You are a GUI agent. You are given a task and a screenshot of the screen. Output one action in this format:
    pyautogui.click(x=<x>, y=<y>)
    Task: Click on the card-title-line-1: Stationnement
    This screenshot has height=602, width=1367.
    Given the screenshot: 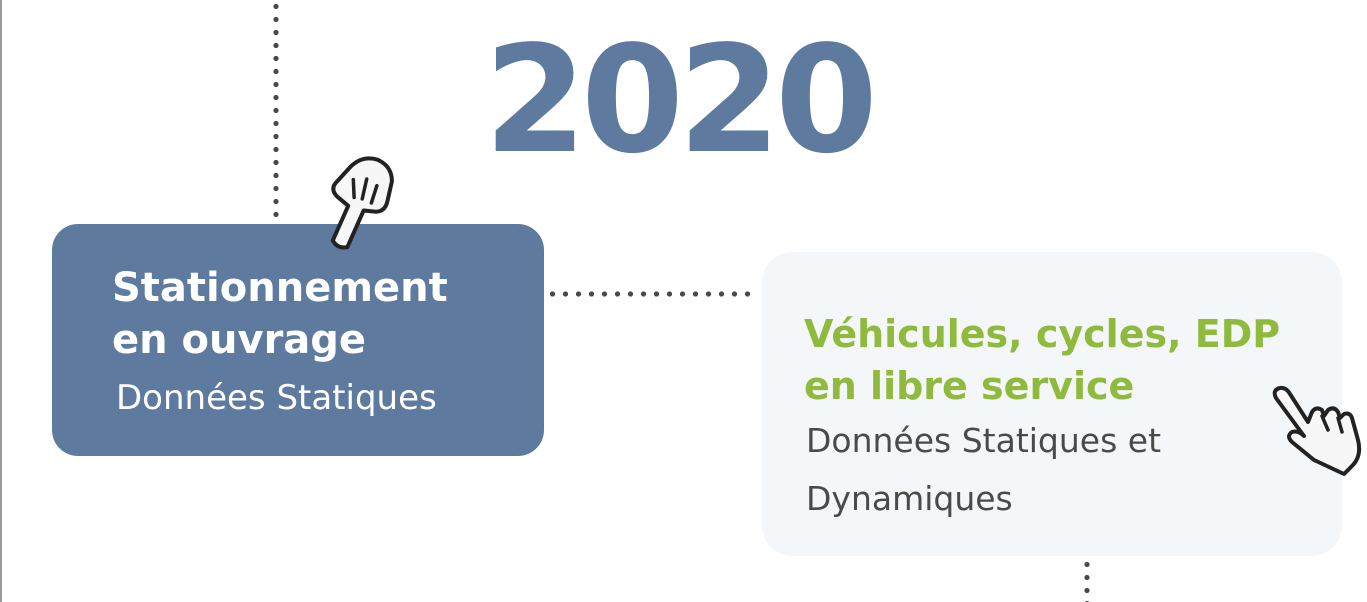 What is the action you would take?
    pyautogui.click(x=280, y=288)
    